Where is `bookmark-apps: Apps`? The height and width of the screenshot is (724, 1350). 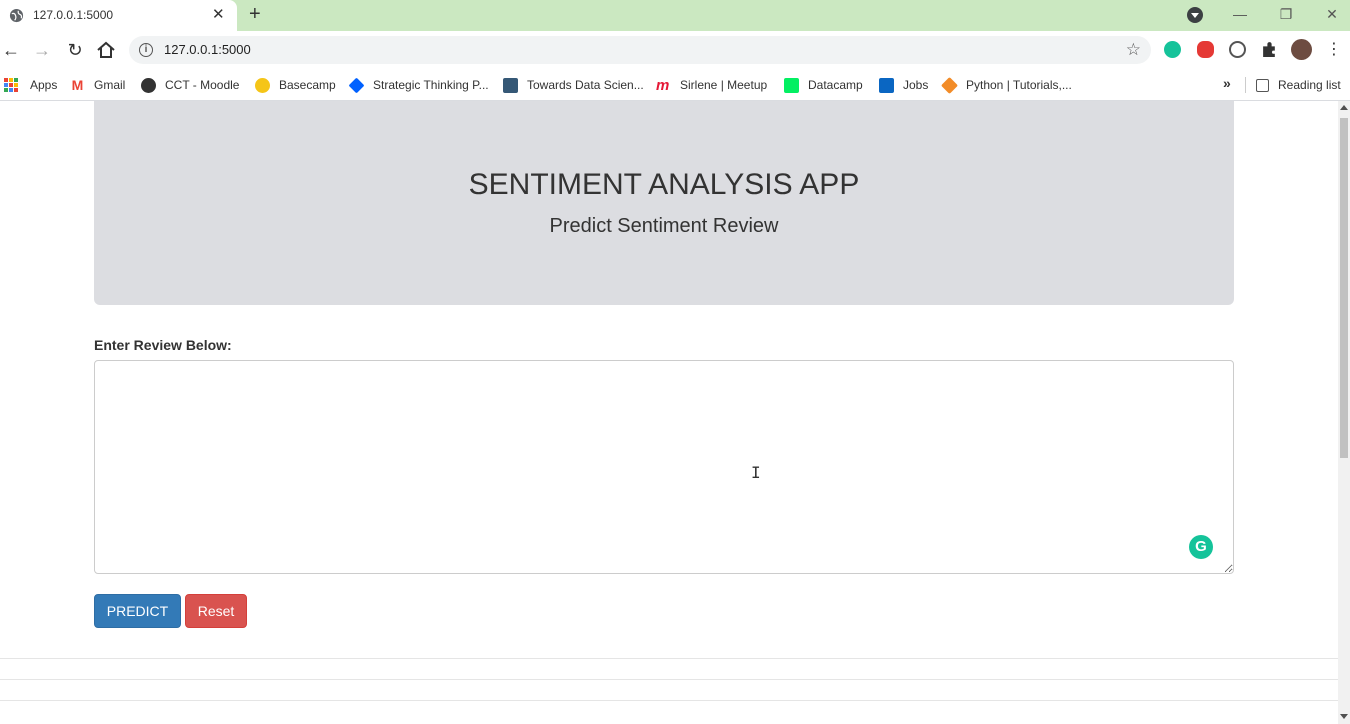
bookmark-apps: Apps is located at coordinates (30, 85).